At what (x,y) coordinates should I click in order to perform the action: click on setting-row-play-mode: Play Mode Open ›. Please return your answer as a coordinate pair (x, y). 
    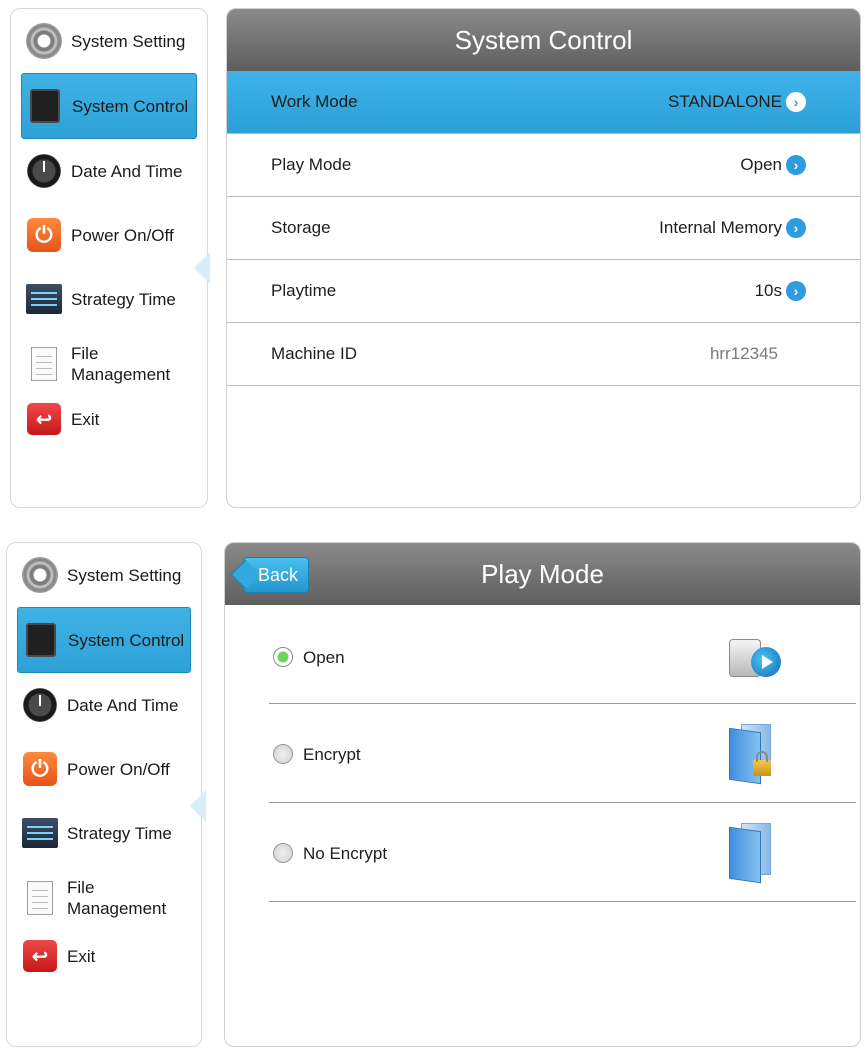
    Looking at the image, I should click on (543, 165).